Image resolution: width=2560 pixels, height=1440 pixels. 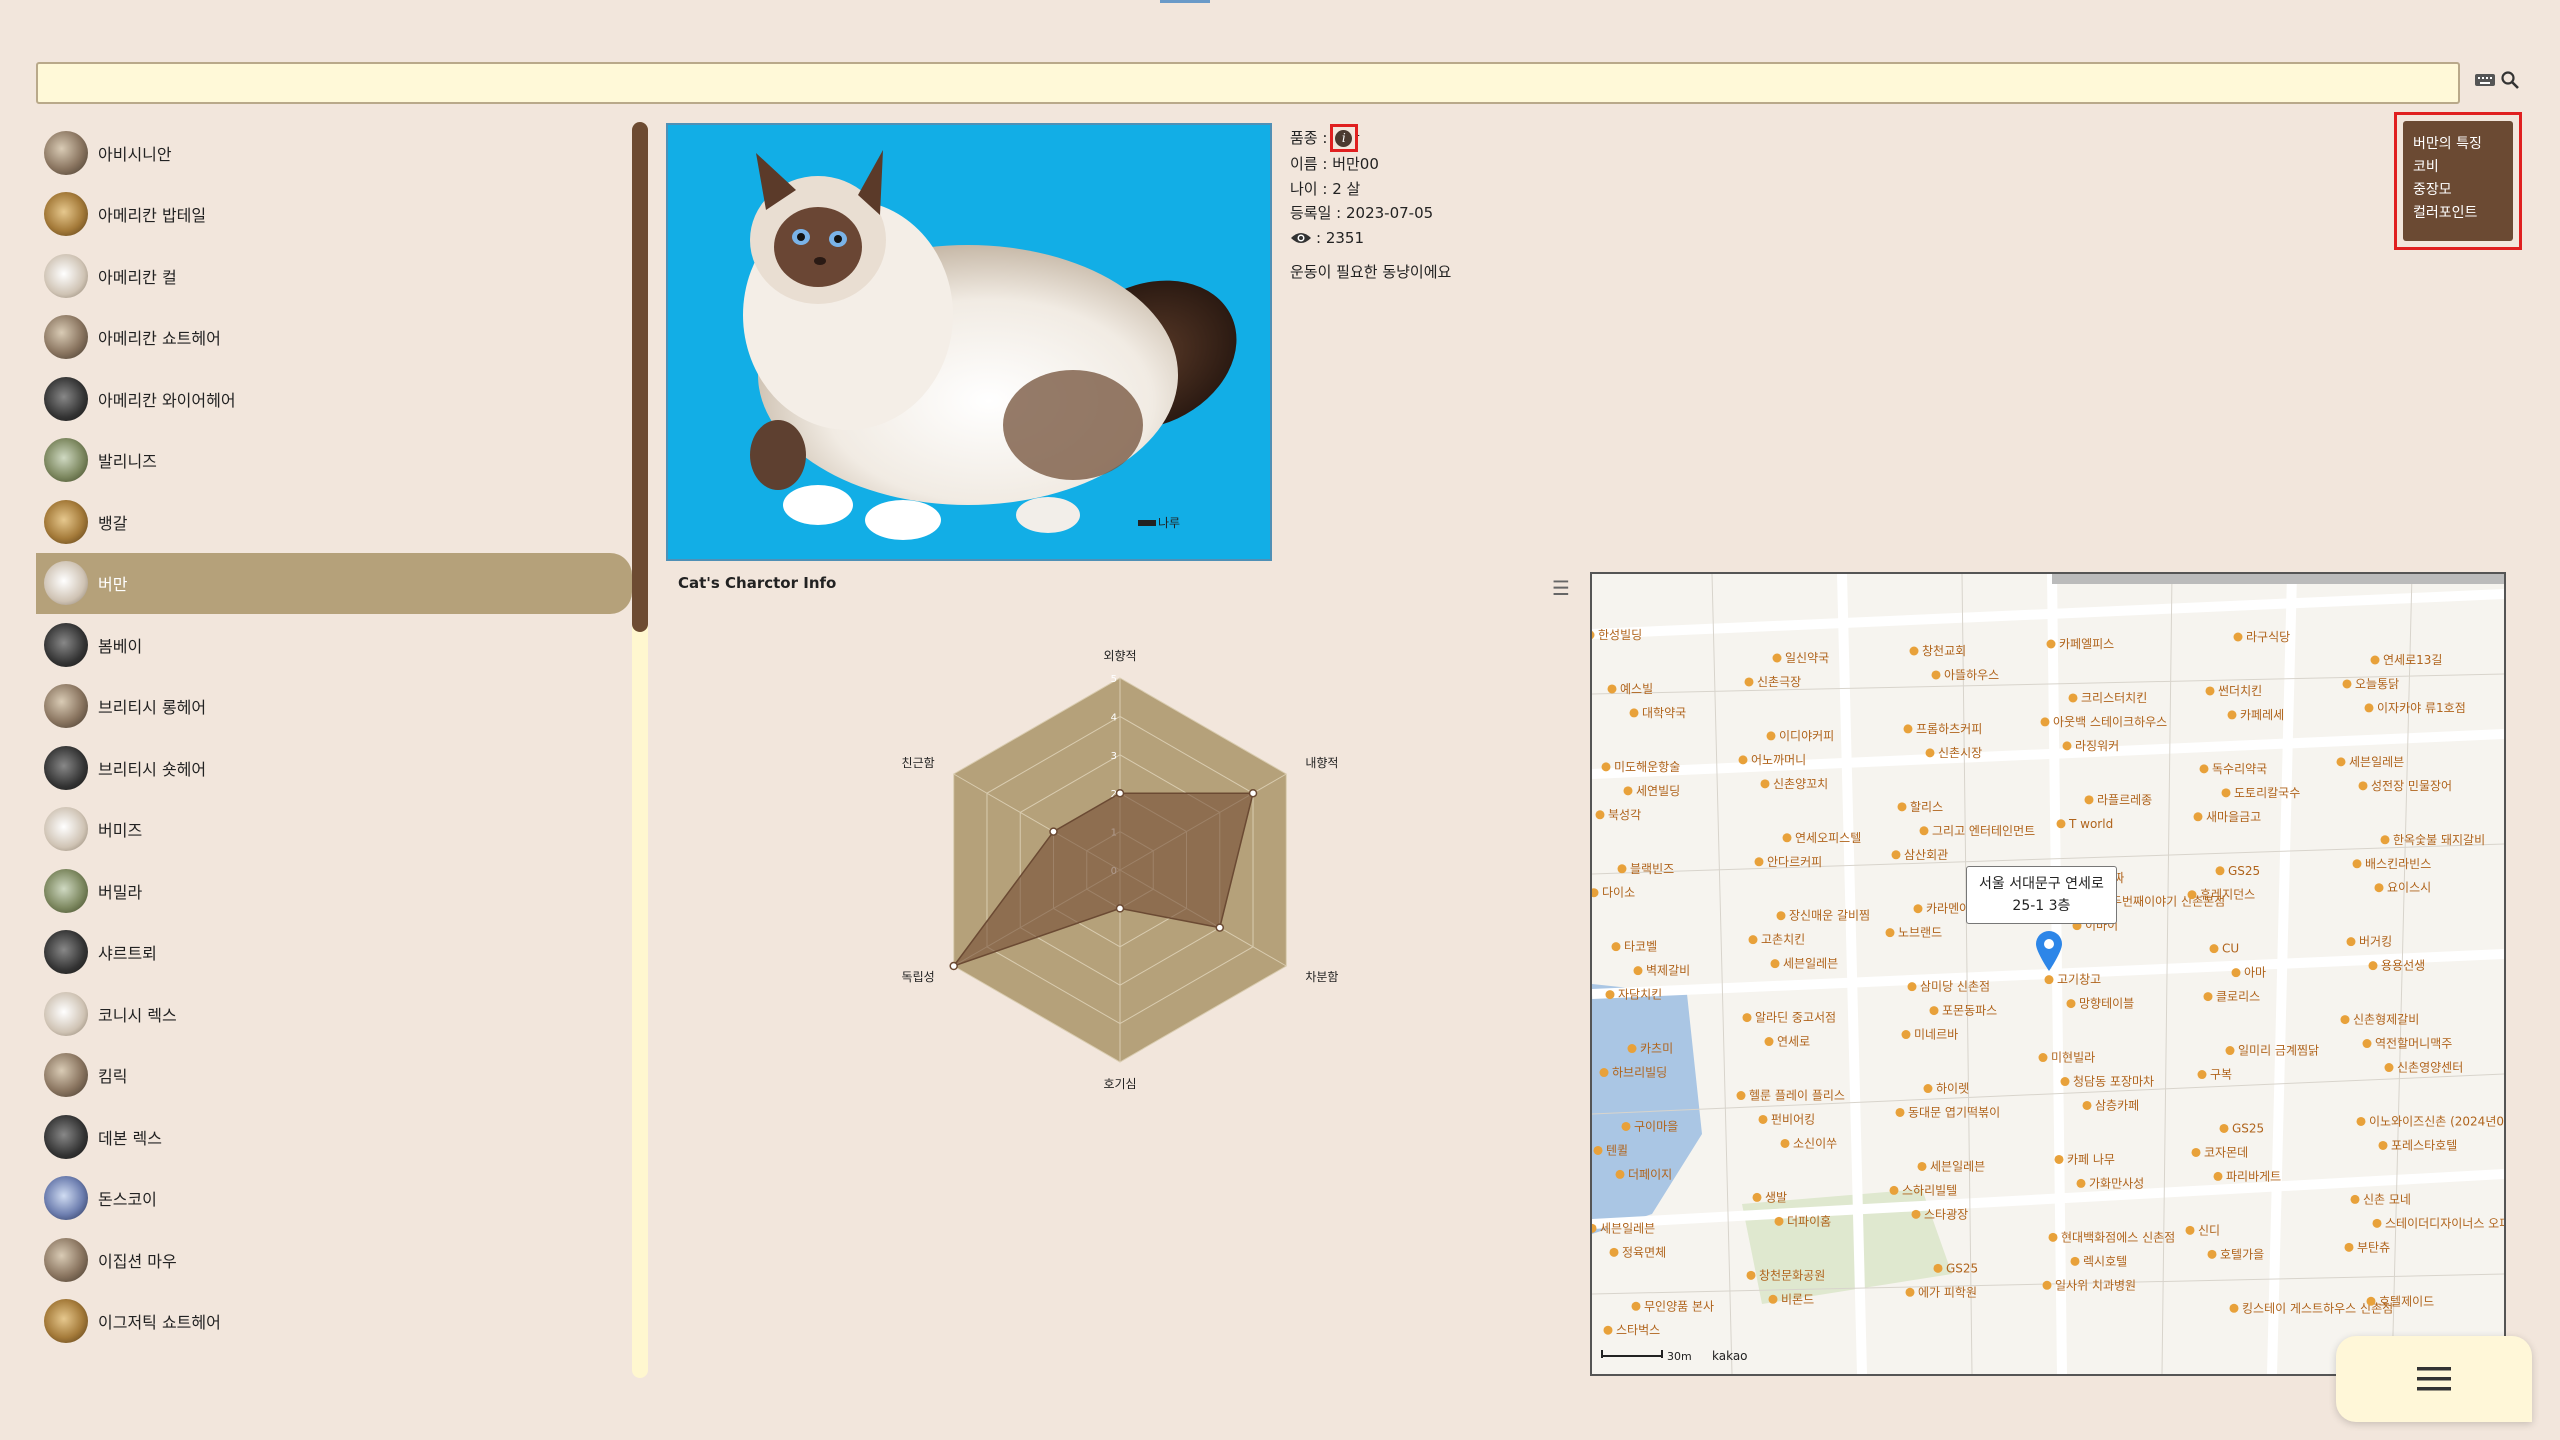 What do you see at coordinates (334, 1014) in the screenshot?
I see `breed-list-item: 코니시 렉스` at bounding box center [334, 1014].